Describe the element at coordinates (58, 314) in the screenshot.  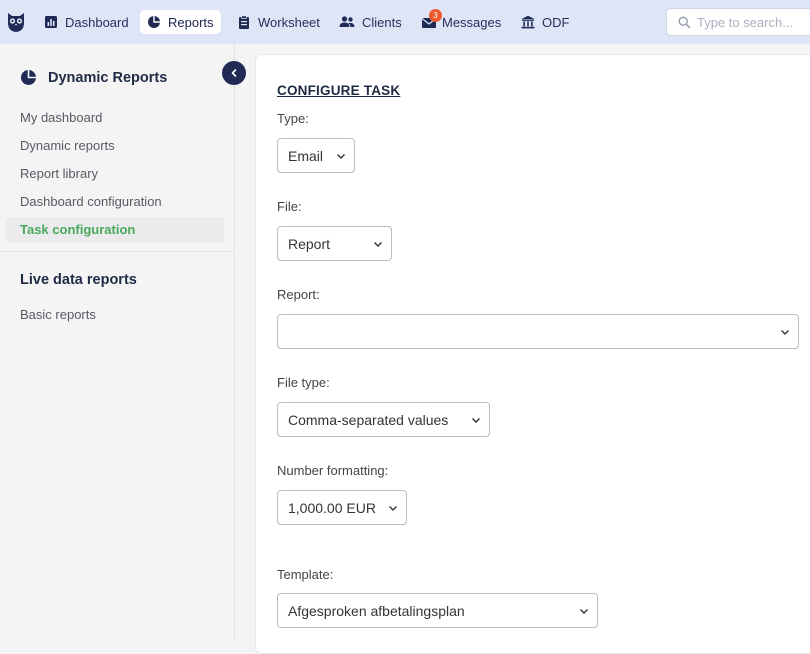
I see `sidebar-item-label: Basic reports` at that location.